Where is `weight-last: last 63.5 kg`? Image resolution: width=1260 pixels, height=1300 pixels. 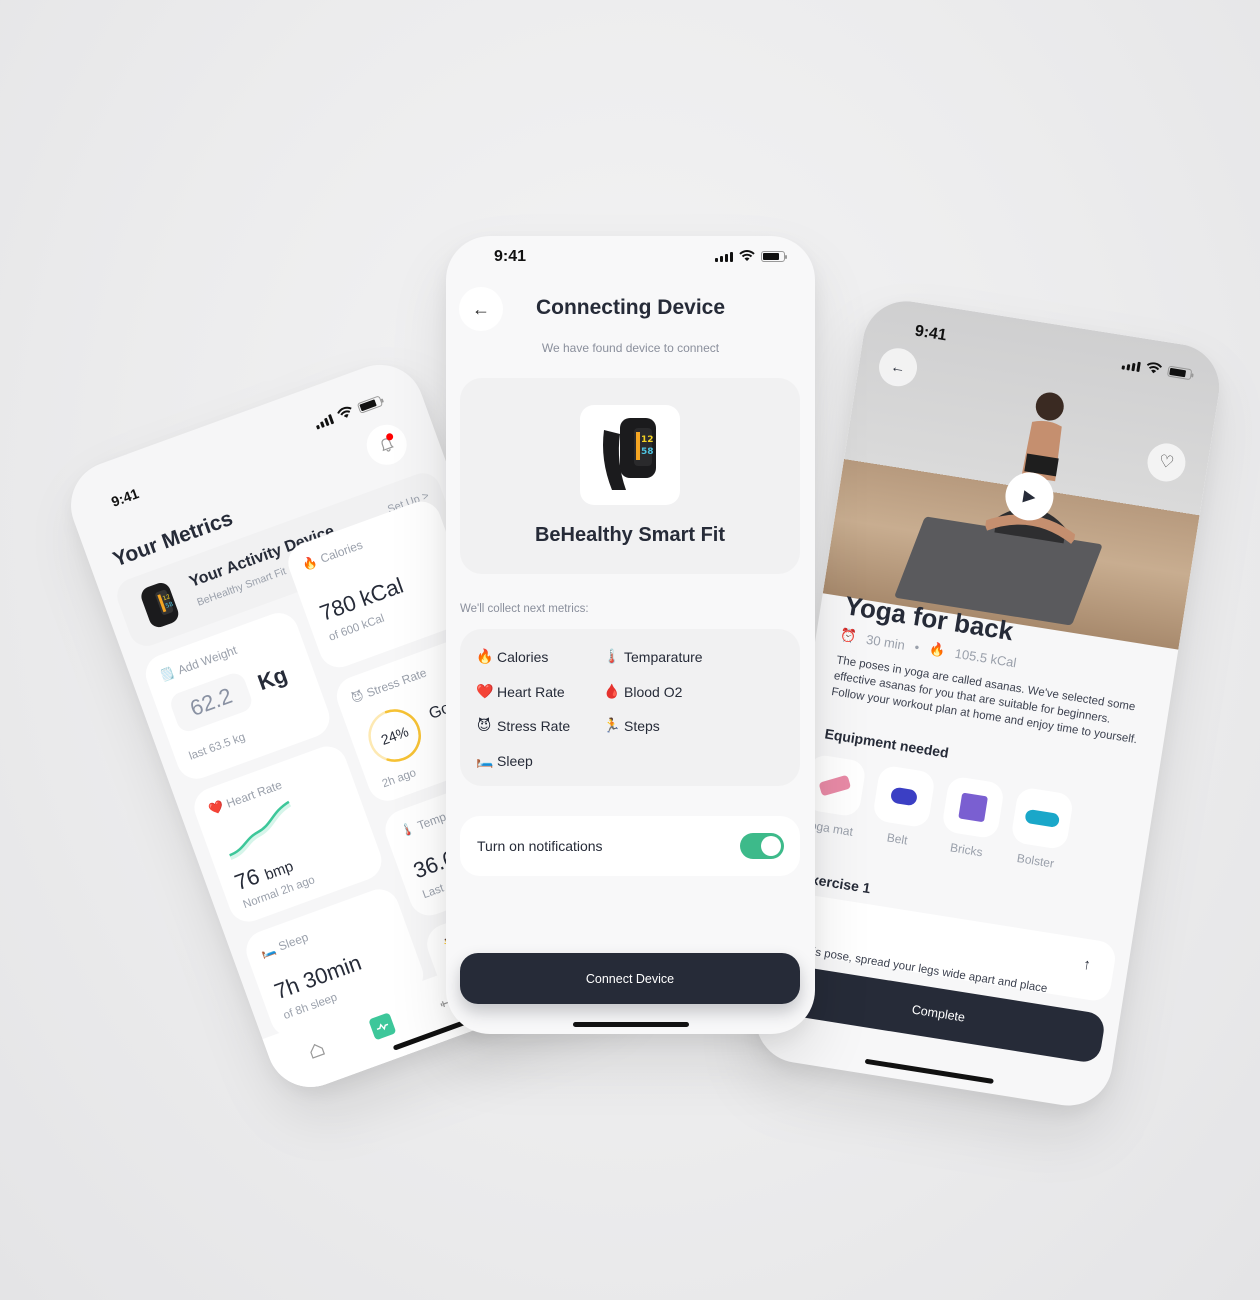 weight-last: last 63.5 kg is located at coordinates (217, 747).